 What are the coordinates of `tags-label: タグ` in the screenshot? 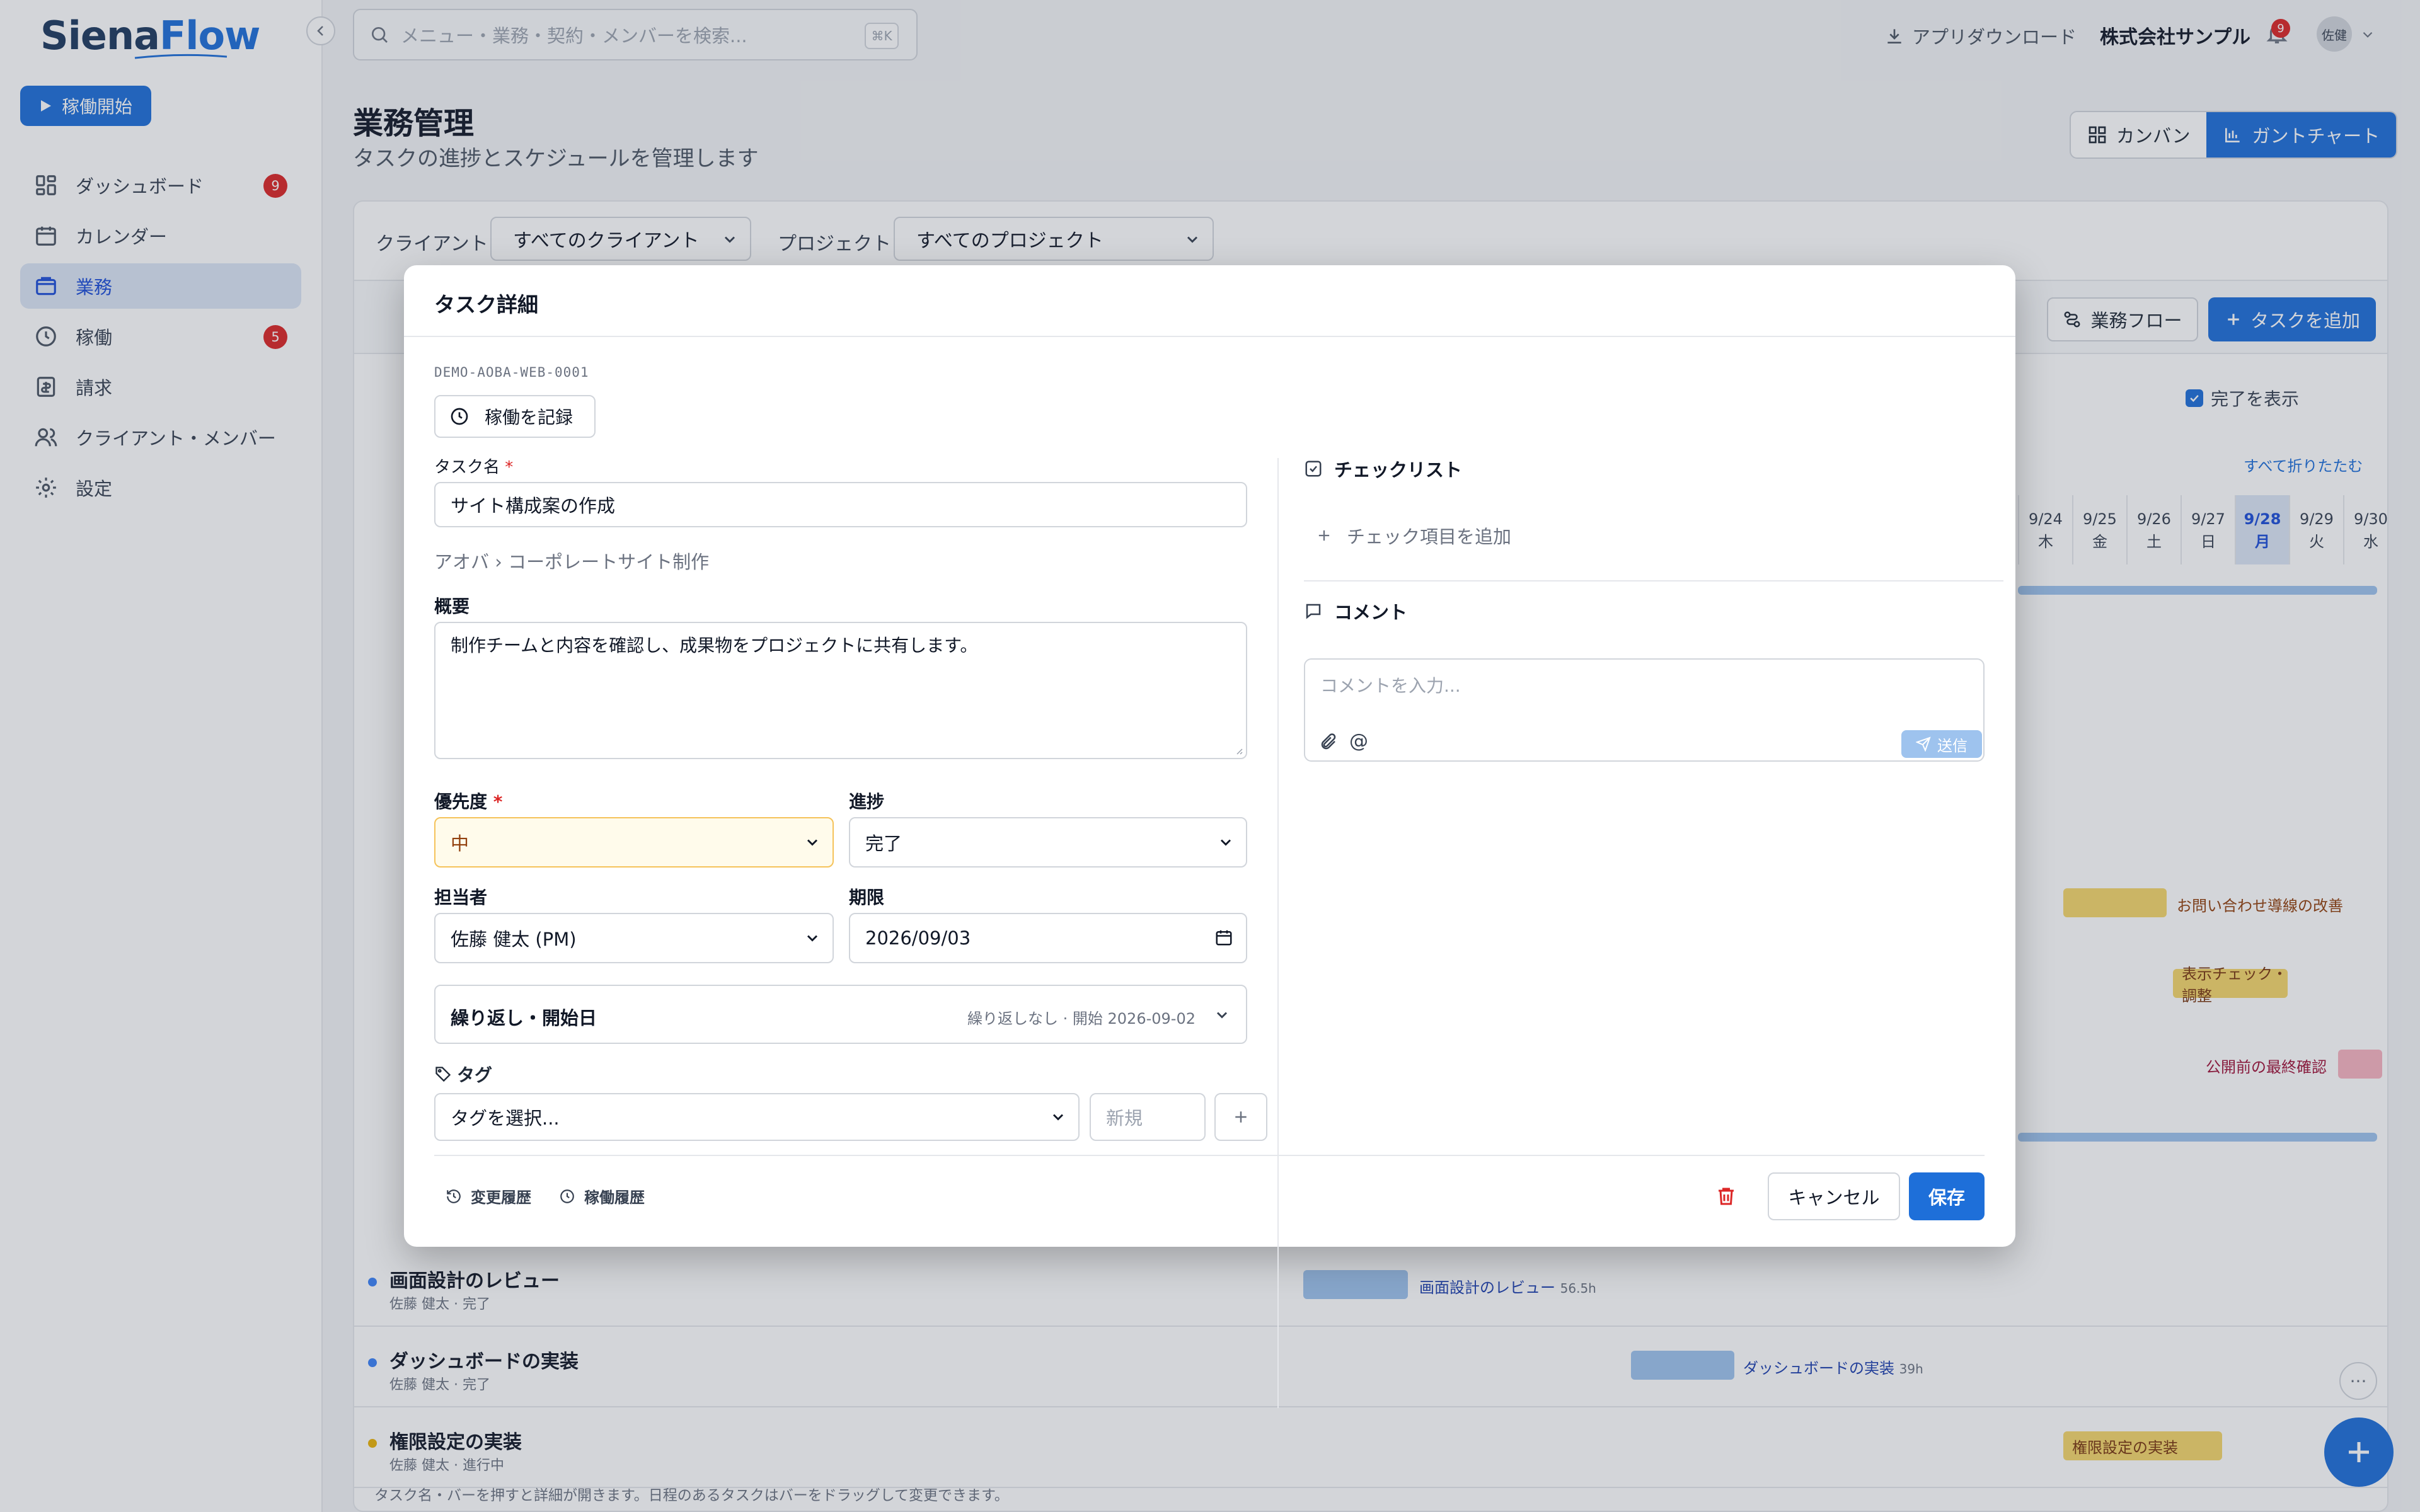 It's located at (463, 1074).